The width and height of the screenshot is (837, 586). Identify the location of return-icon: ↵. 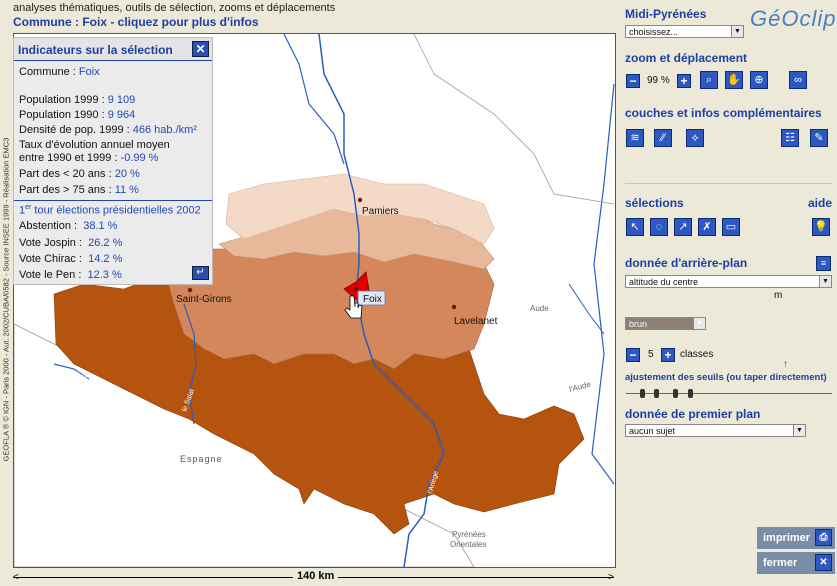
(200, 273).